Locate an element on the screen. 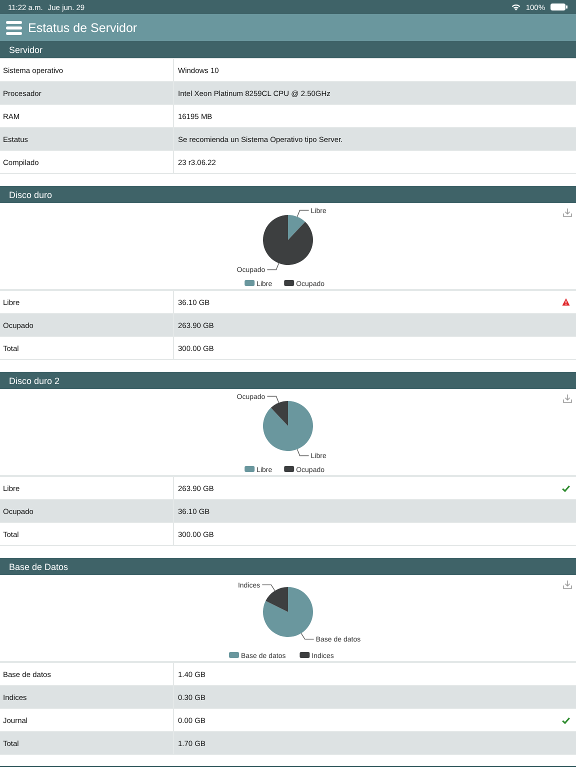  app-title: Estatus de Servidor is located at coordinates (83, 27).